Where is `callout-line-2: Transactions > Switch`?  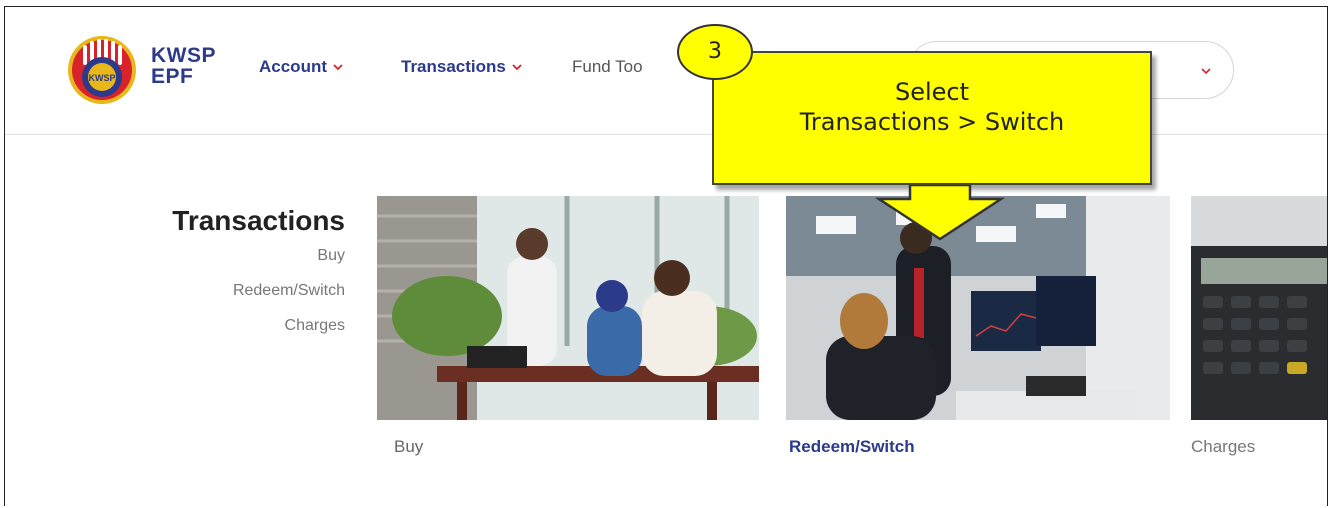
callout-line-2: Transactions > Switch is located at coordinates (932, 122).